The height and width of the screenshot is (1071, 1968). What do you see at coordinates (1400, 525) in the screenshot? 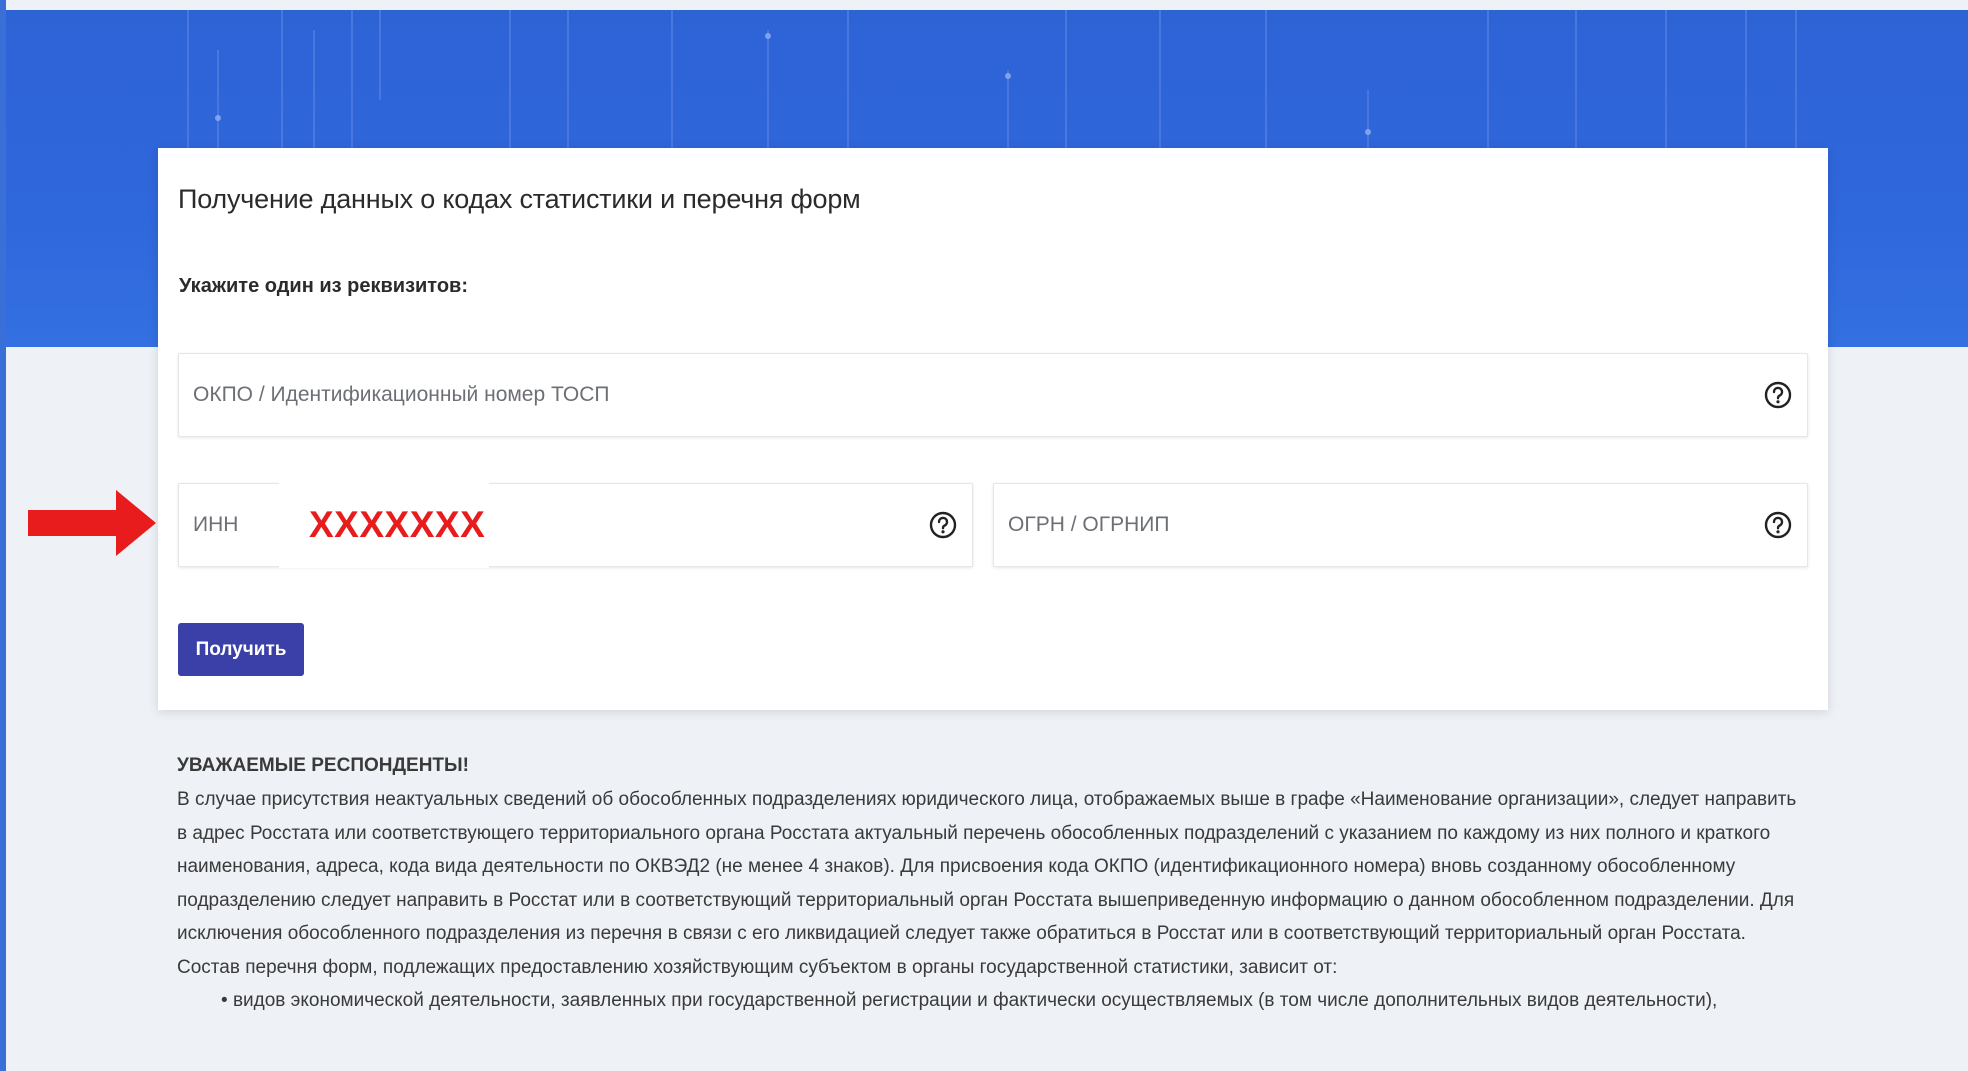
I see `ogrn-field: ОГРН / ОГРНИП` at bounding box center [1400, 525].